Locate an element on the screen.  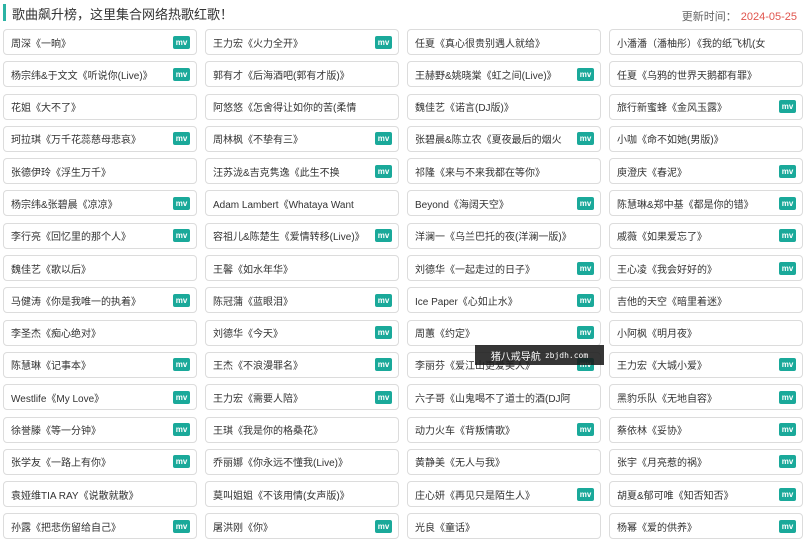
song-item: 蔡依林《妥协》 mv is located at coordinates (706, 429).